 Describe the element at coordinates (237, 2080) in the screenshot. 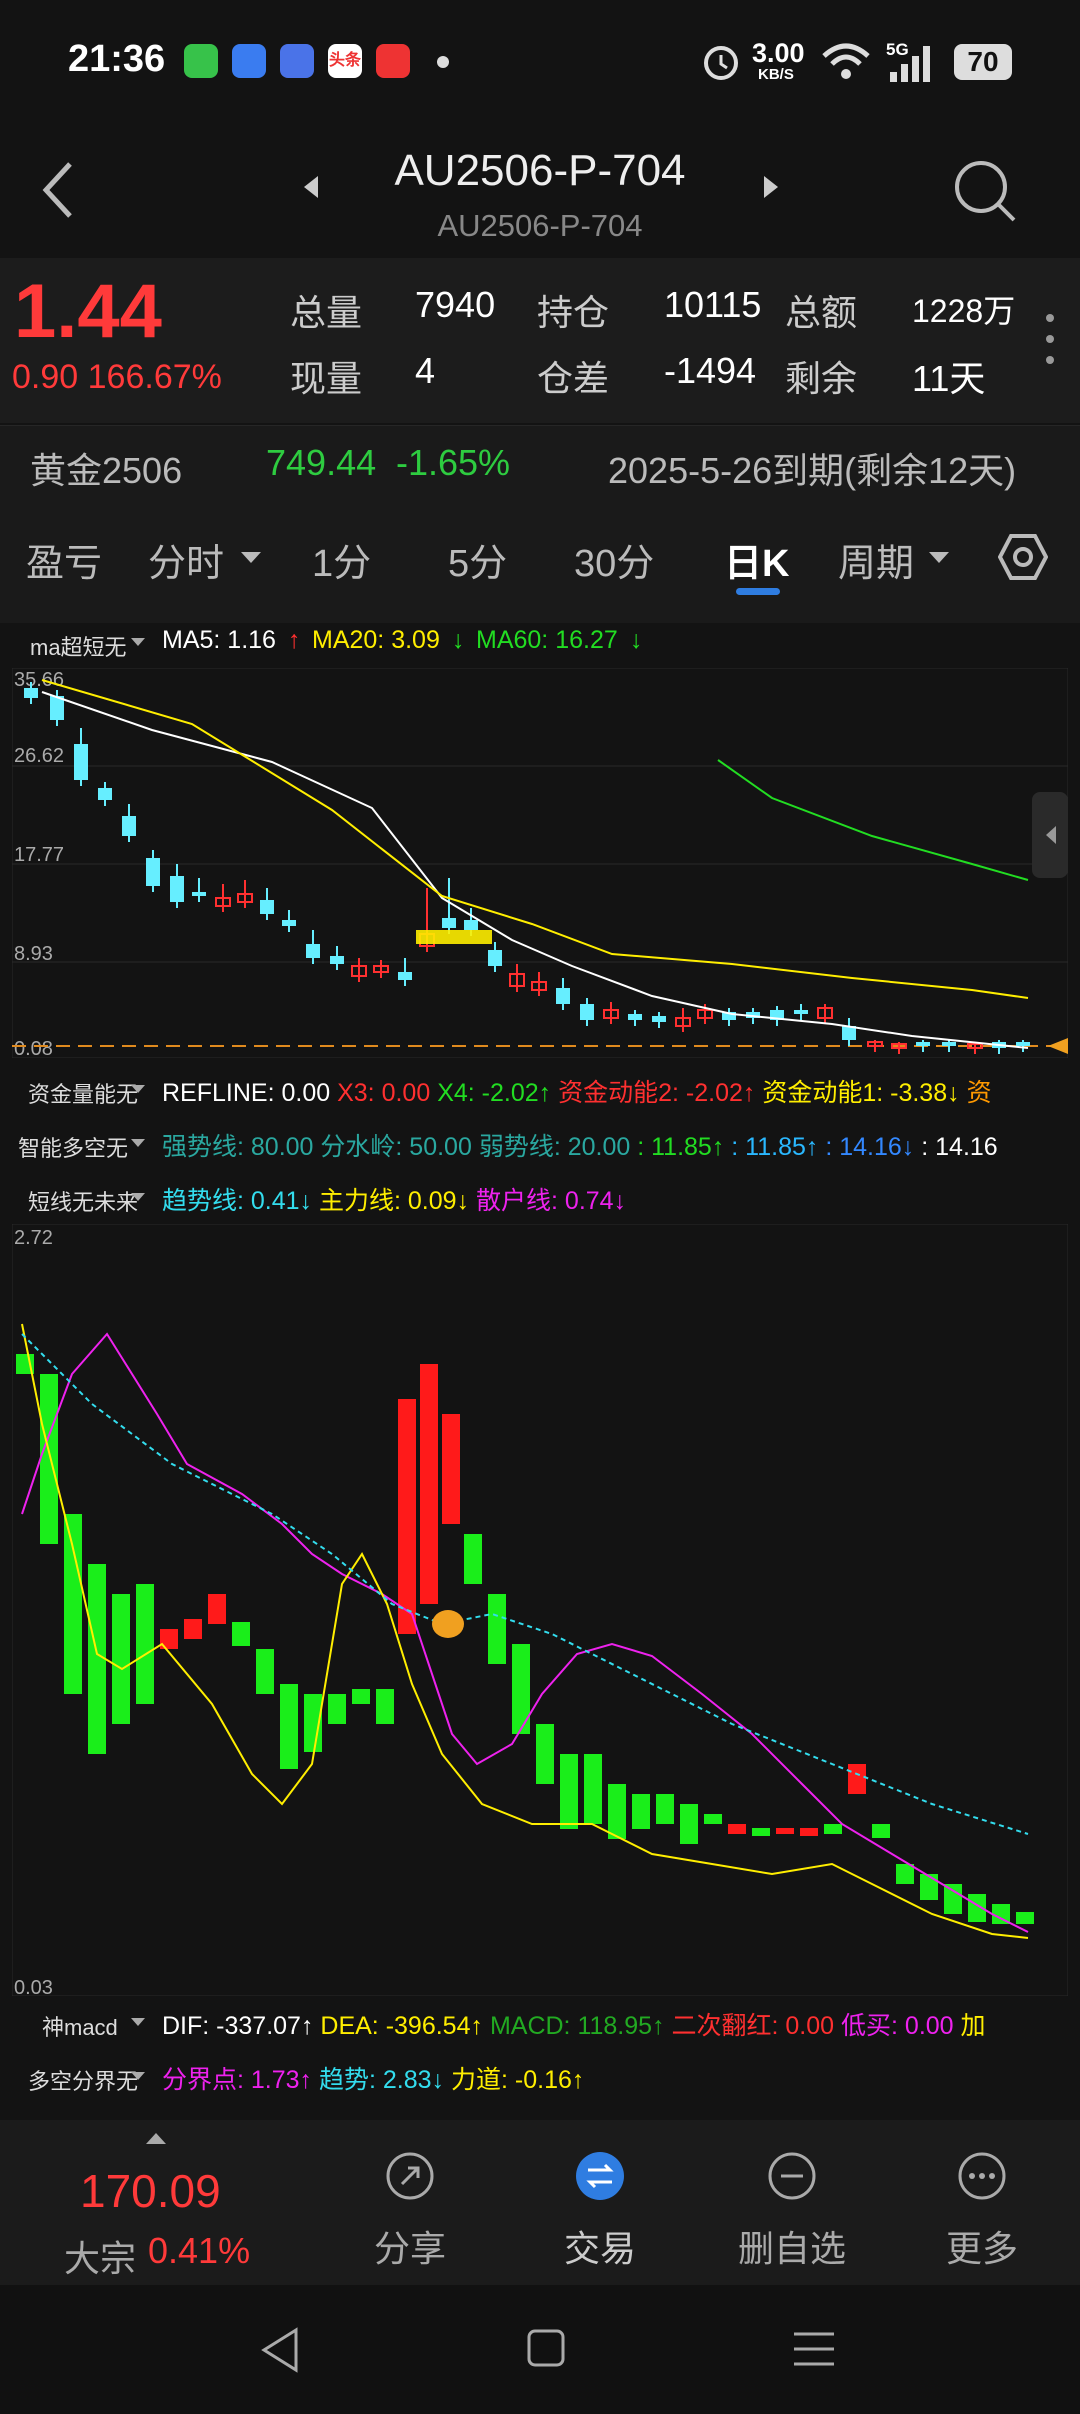

I see `dk-boundary: 分界点: 1.73↑` at that location.